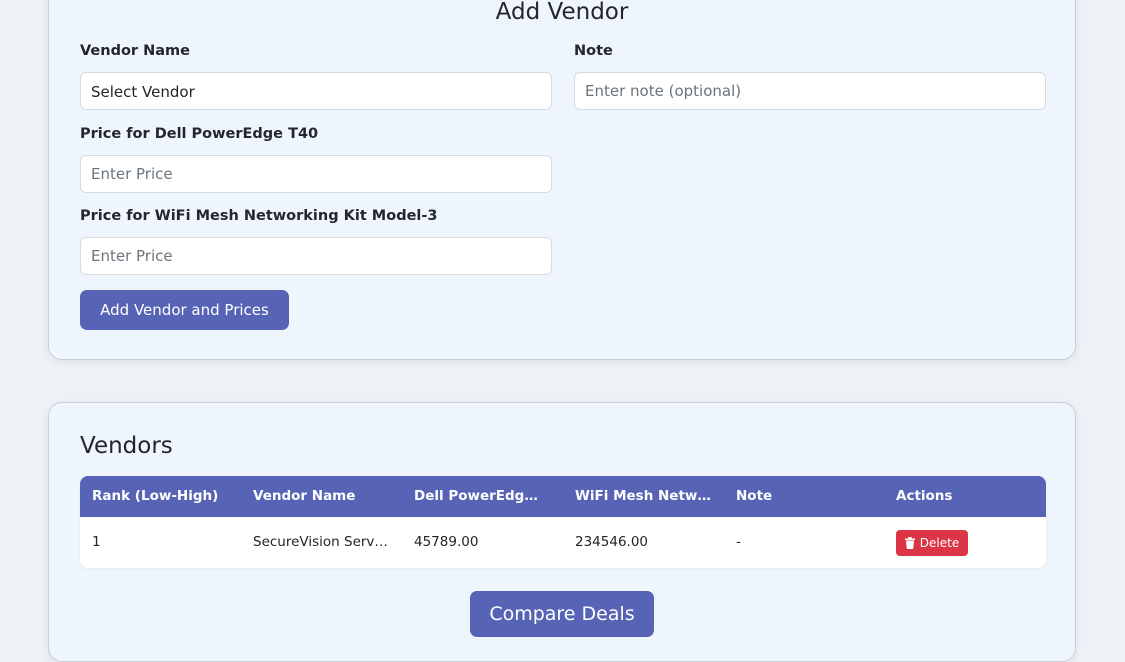  What do you see at coordinates (96, 542) in the screenshot?
I see `cell-rank: 1` at bounding box center [96, 542].